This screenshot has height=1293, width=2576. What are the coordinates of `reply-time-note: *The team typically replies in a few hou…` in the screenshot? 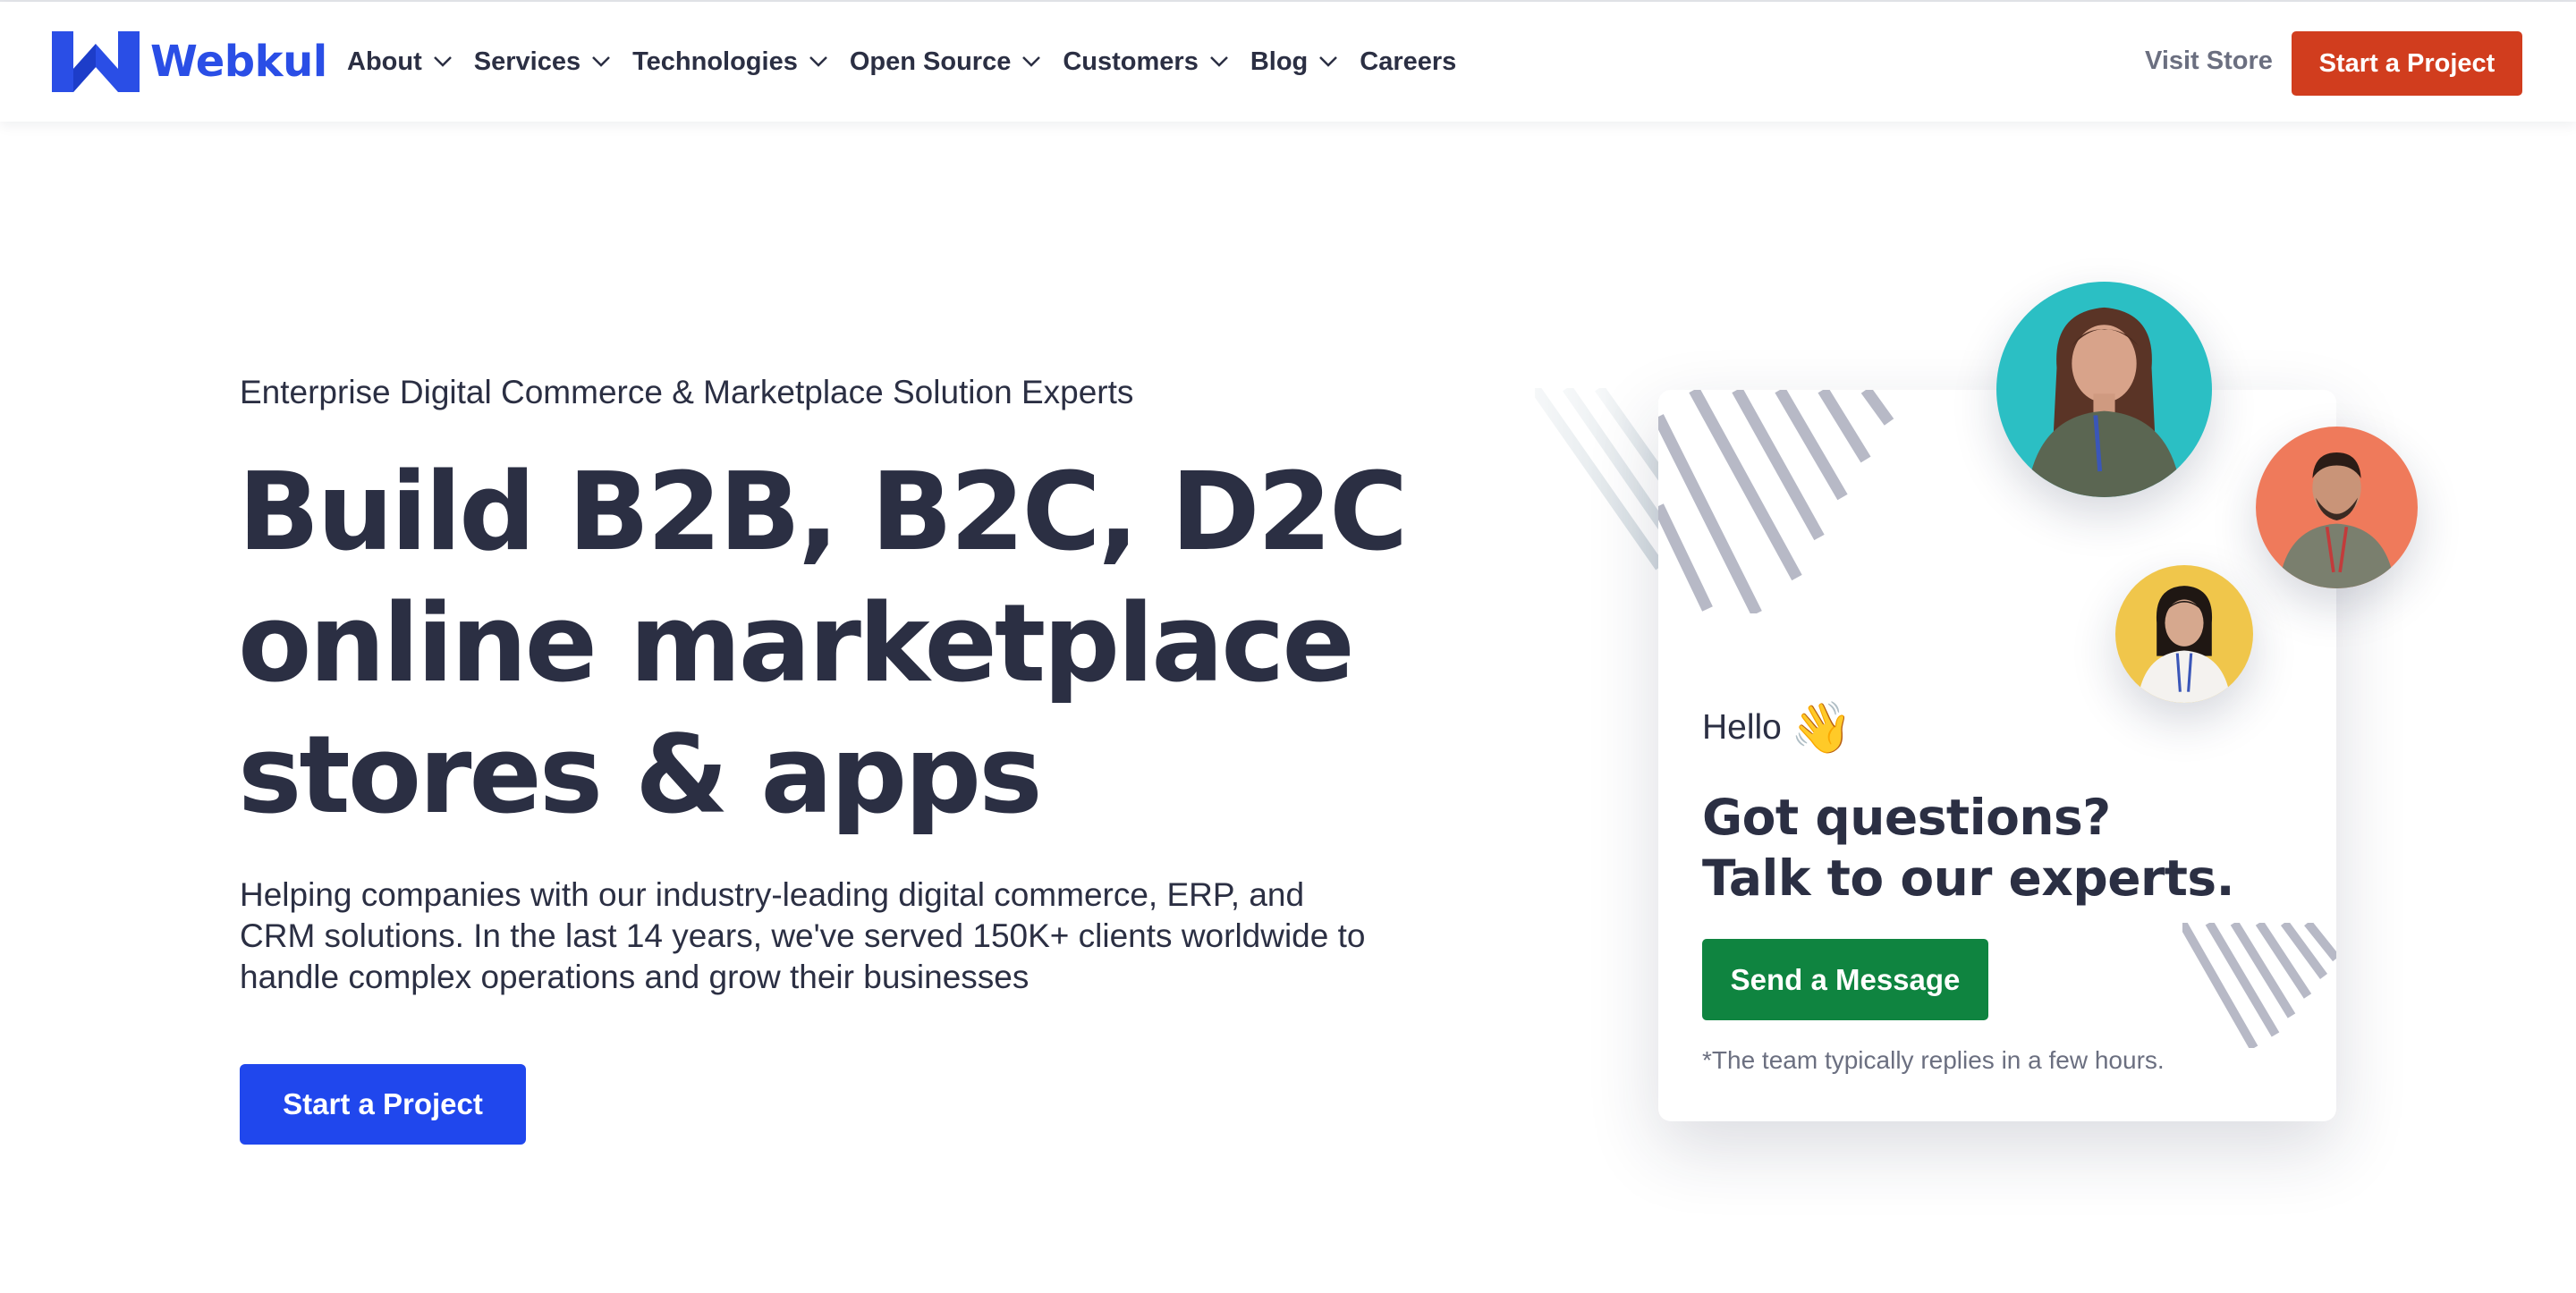 It's located at (1933, 1060).